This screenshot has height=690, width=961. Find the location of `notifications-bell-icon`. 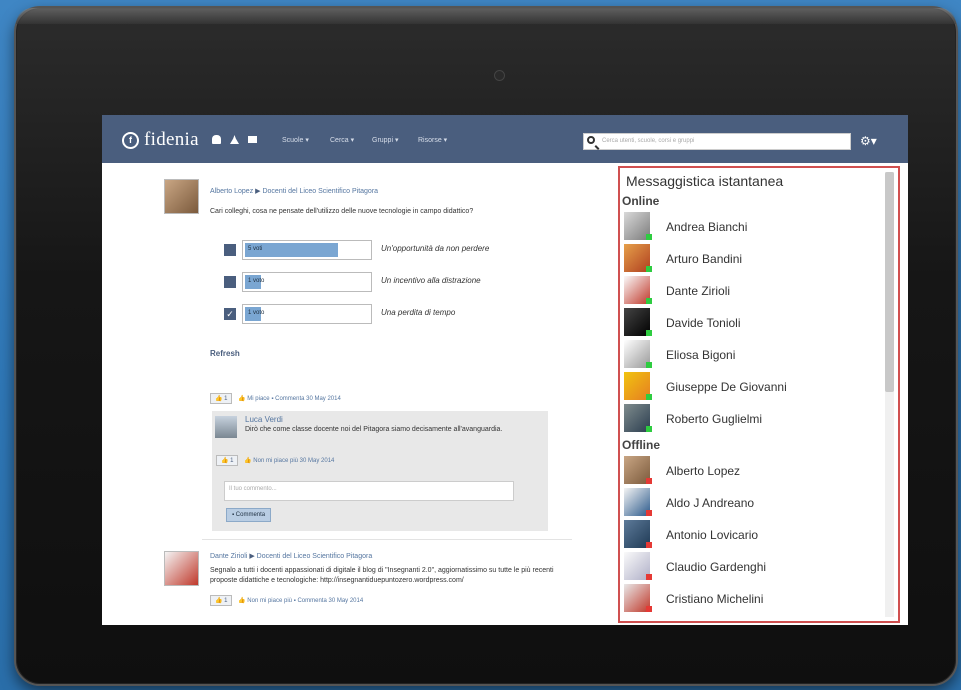

notifications-bell-icon is located at coordinates (216, 139).